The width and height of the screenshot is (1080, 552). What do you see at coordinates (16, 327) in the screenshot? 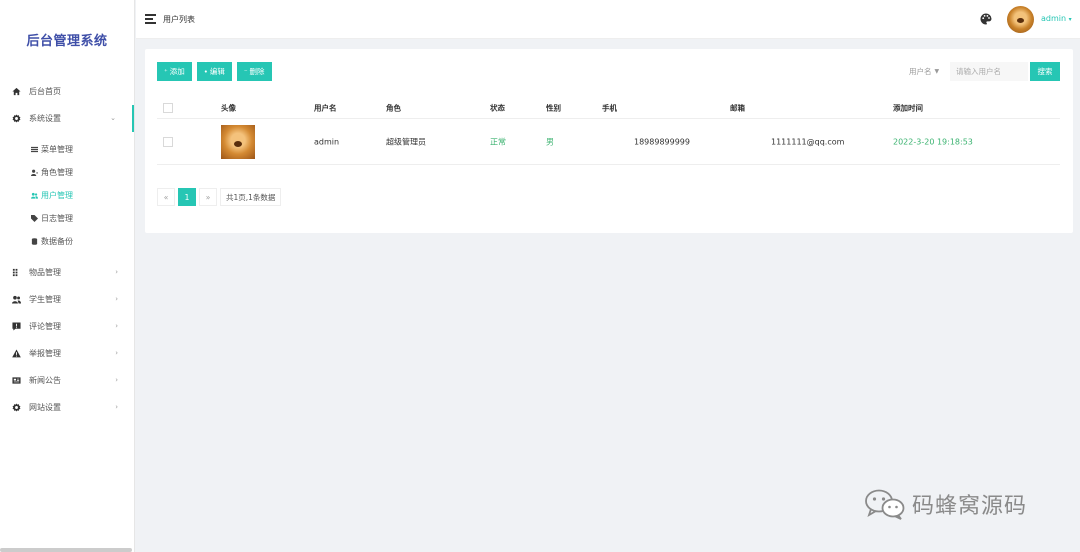
I see `comment-icon` at bounding box center [16, 327].